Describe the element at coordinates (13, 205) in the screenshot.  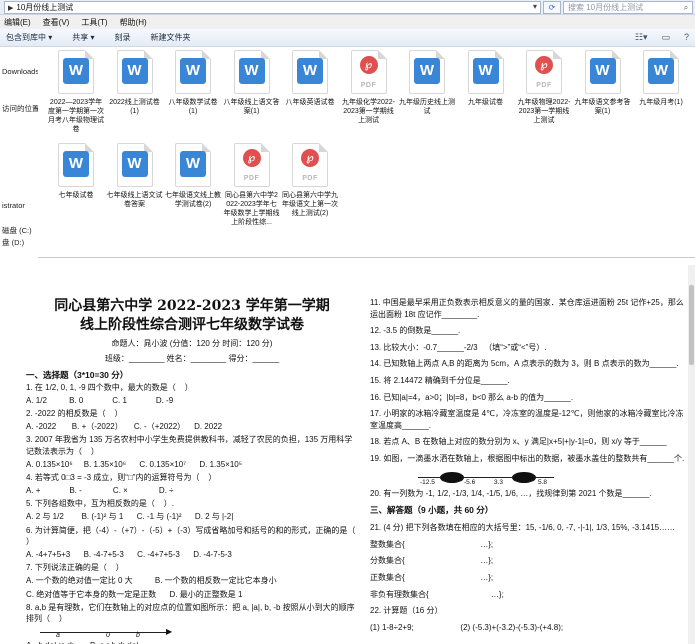
I see `nav-administrator: istrator` at that location.